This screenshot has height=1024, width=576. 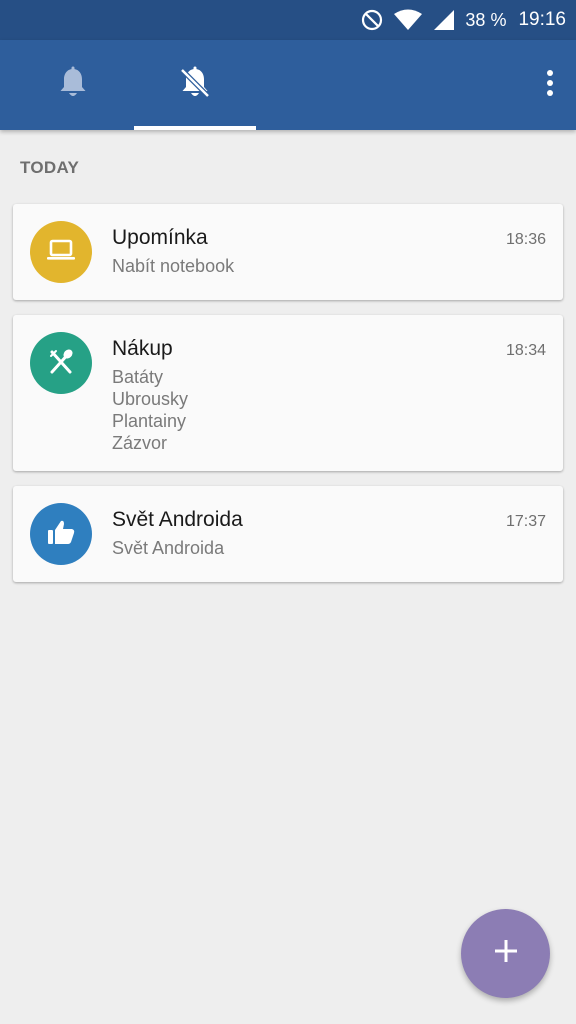 I want to click on status-bar: 38 % 19:16, so click(x=288, y=20).